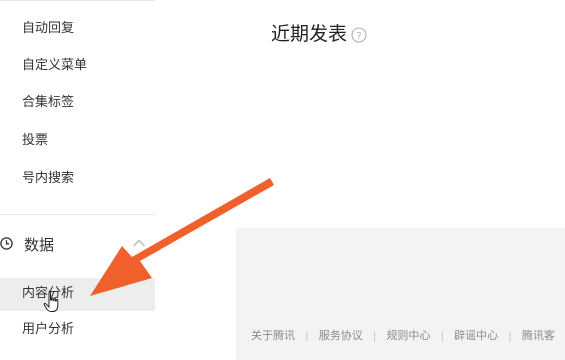  I want to click on footer-link-terms: 服务协议, so click(341, 335).